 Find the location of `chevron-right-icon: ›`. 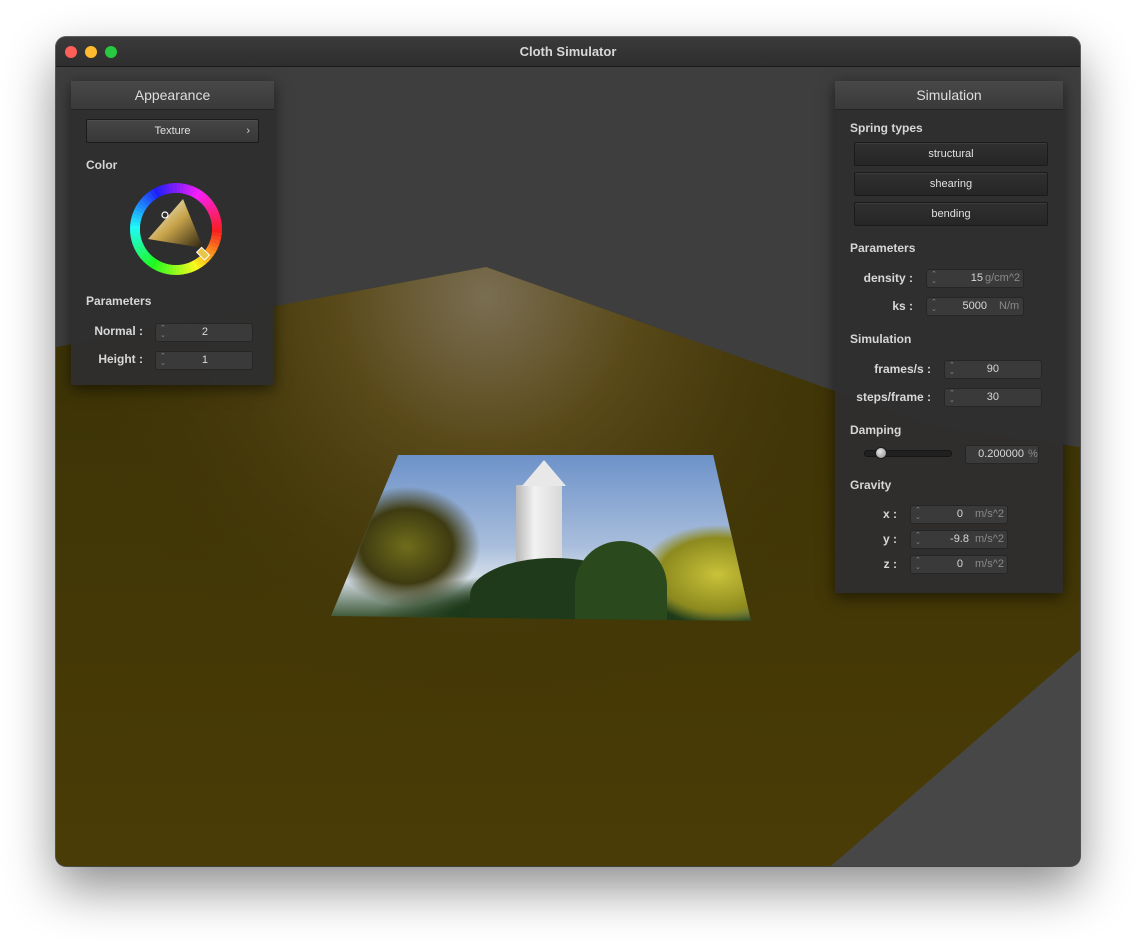

chevron-right-icon: › is located at coordinates (248, 131).